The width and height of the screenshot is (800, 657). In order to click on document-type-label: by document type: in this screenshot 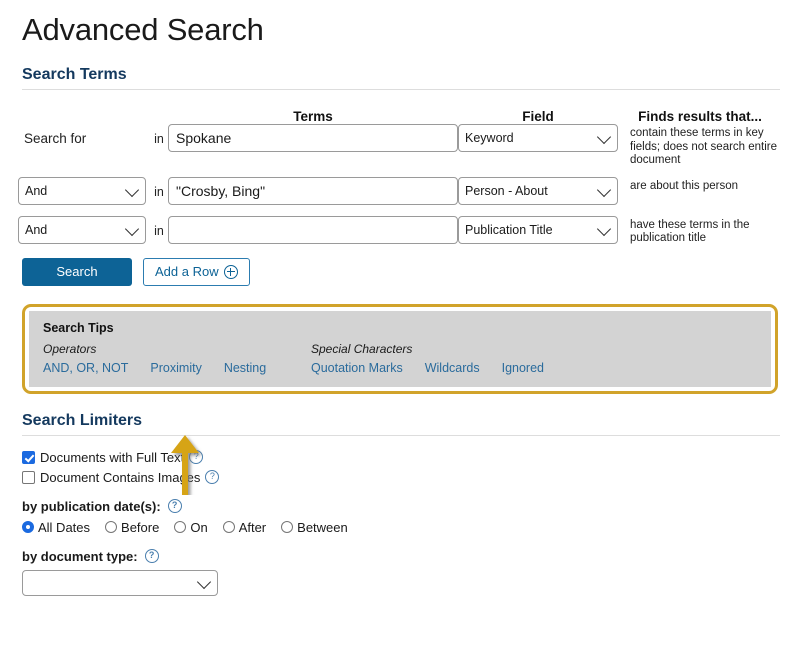, I will do `click(80, 556)`.